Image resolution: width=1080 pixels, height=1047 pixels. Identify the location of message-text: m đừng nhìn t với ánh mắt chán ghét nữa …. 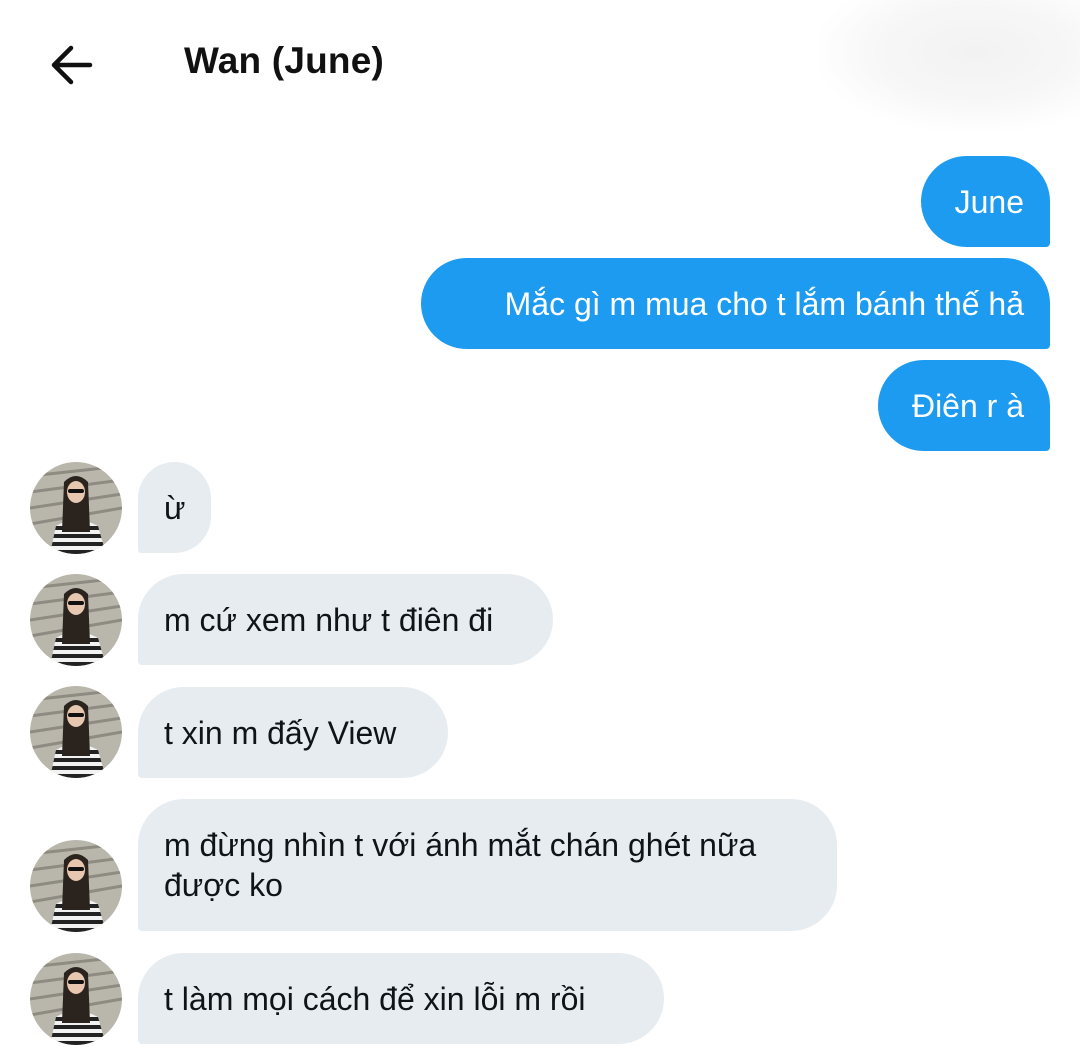
(460, 865).